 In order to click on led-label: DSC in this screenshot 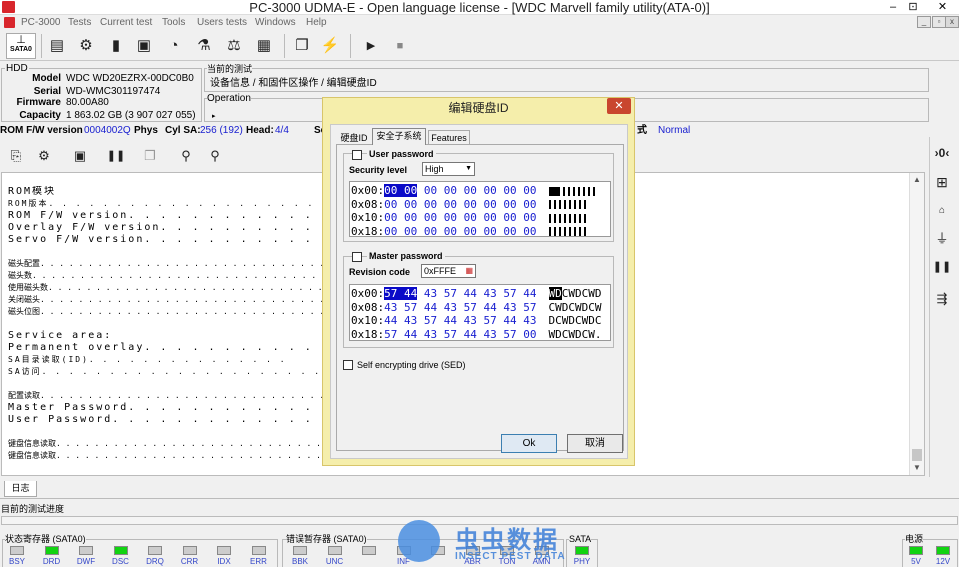, I will do `click(120, 561)`.